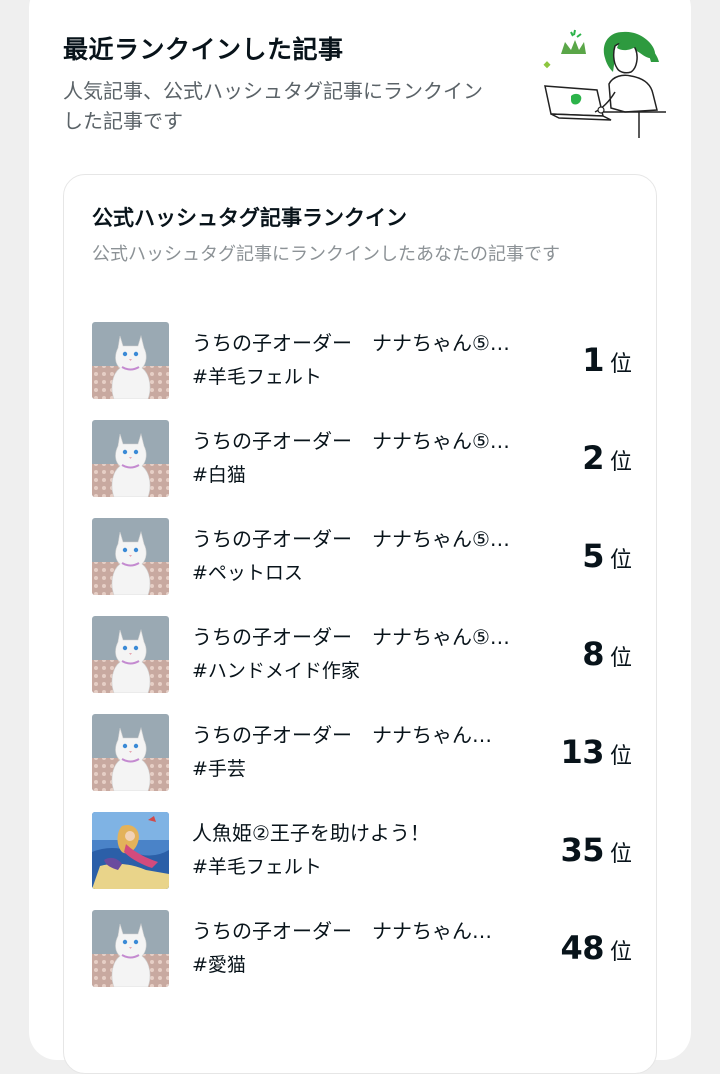 The height and width of the screenshot is (1074, 720). Describe the element at coordinates (593, 360) in the screenshot. I see `rank-number: 1` at that location.